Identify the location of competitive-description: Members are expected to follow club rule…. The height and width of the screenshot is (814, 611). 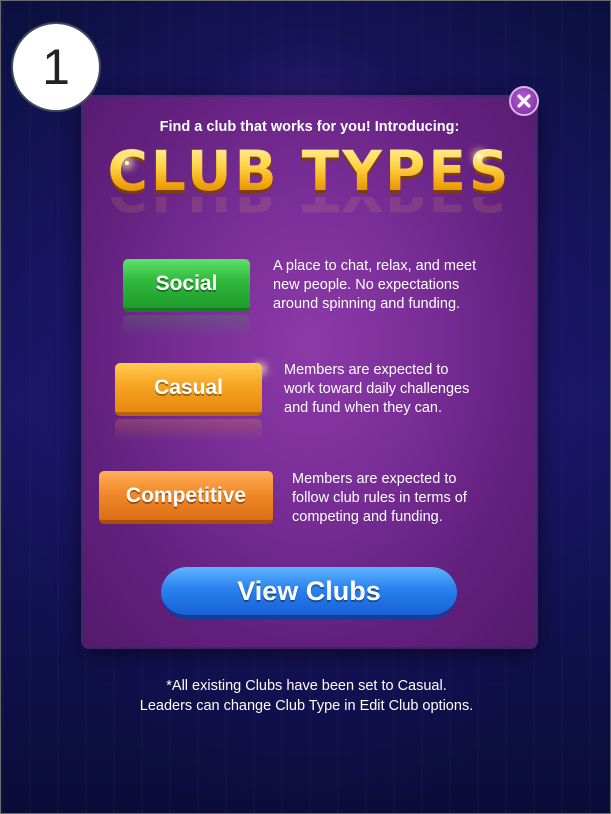
(379, 498).